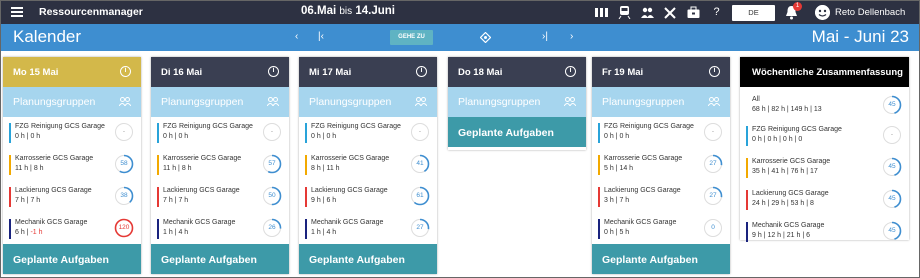  I want to click on weekly-title: Wöchentliche Zusammenfassung, so click(827, 72).